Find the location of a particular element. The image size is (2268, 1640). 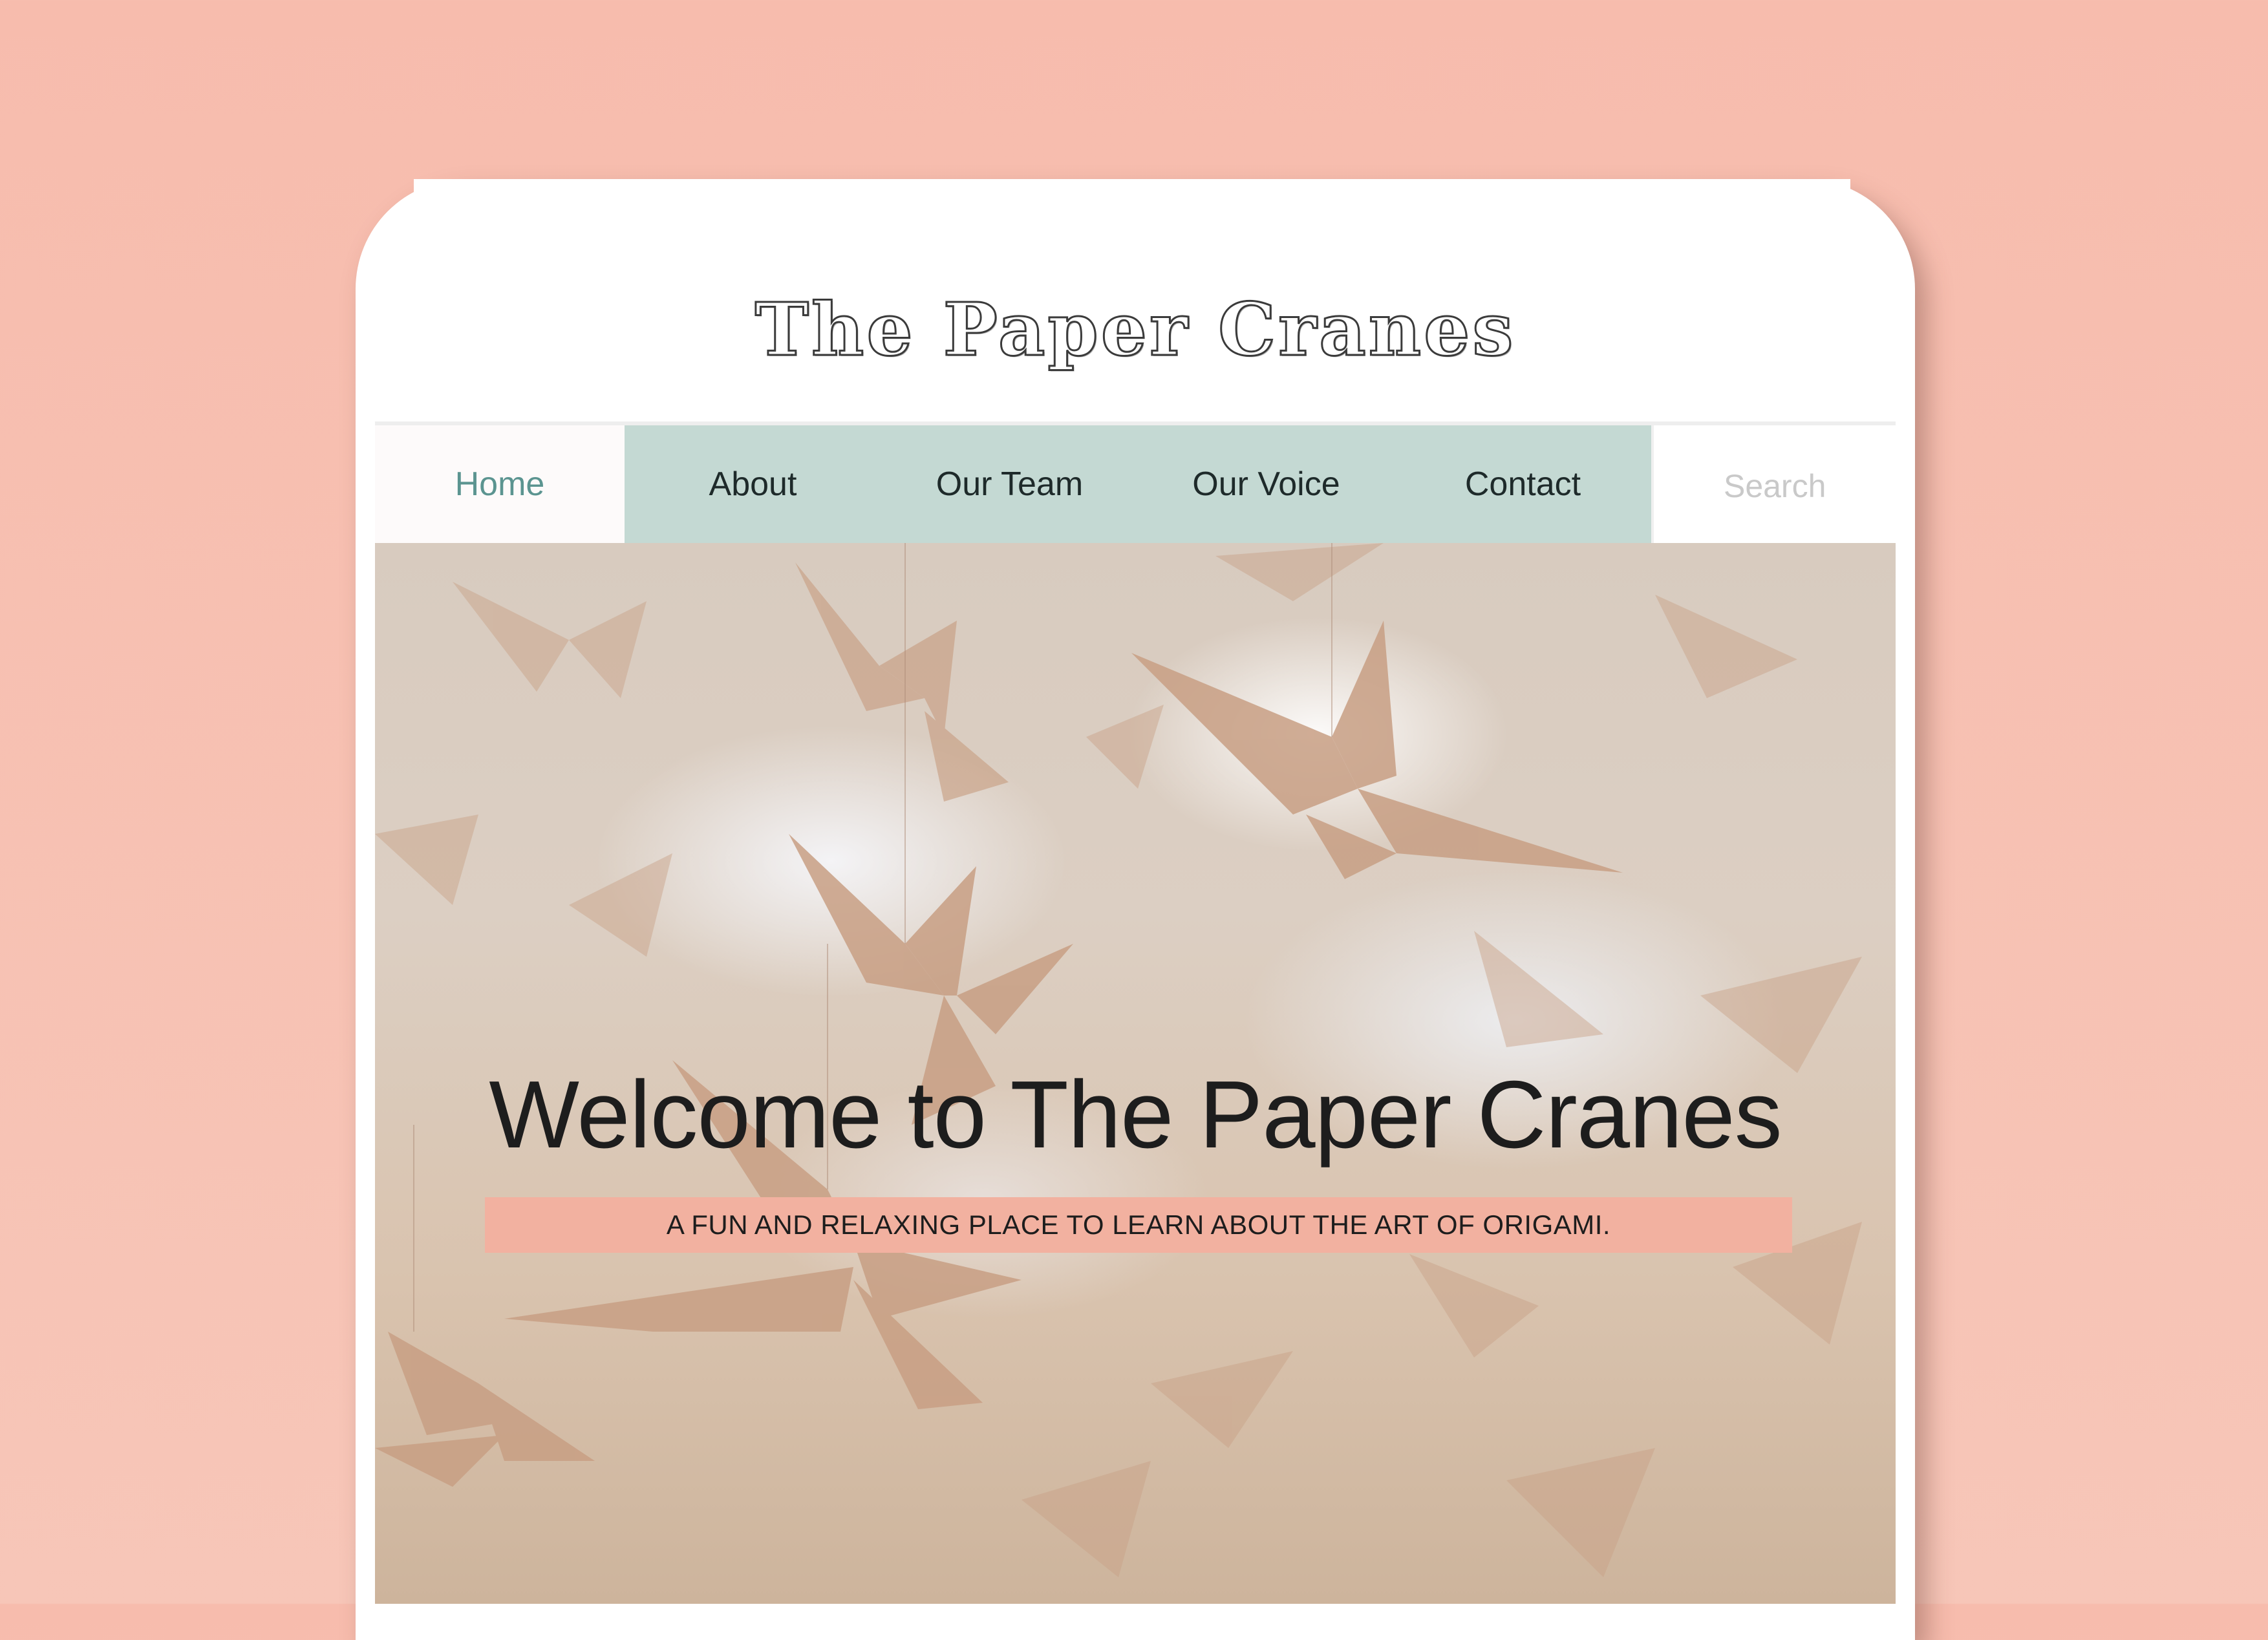

site-title-logo: The Paper Cranes is located at coordinates (1135, 329).